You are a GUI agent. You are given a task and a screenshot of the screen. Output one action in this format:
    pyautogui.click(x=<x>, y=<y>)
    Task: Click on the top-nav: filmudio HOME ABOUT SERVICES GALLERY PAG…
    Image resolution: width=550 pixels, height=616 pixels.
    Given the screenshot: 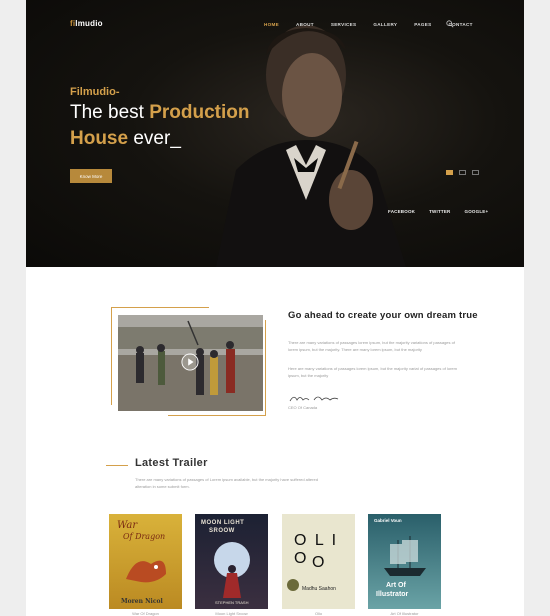 What is the action you would take?
    pyautogui.click(x=275, y=24)
    